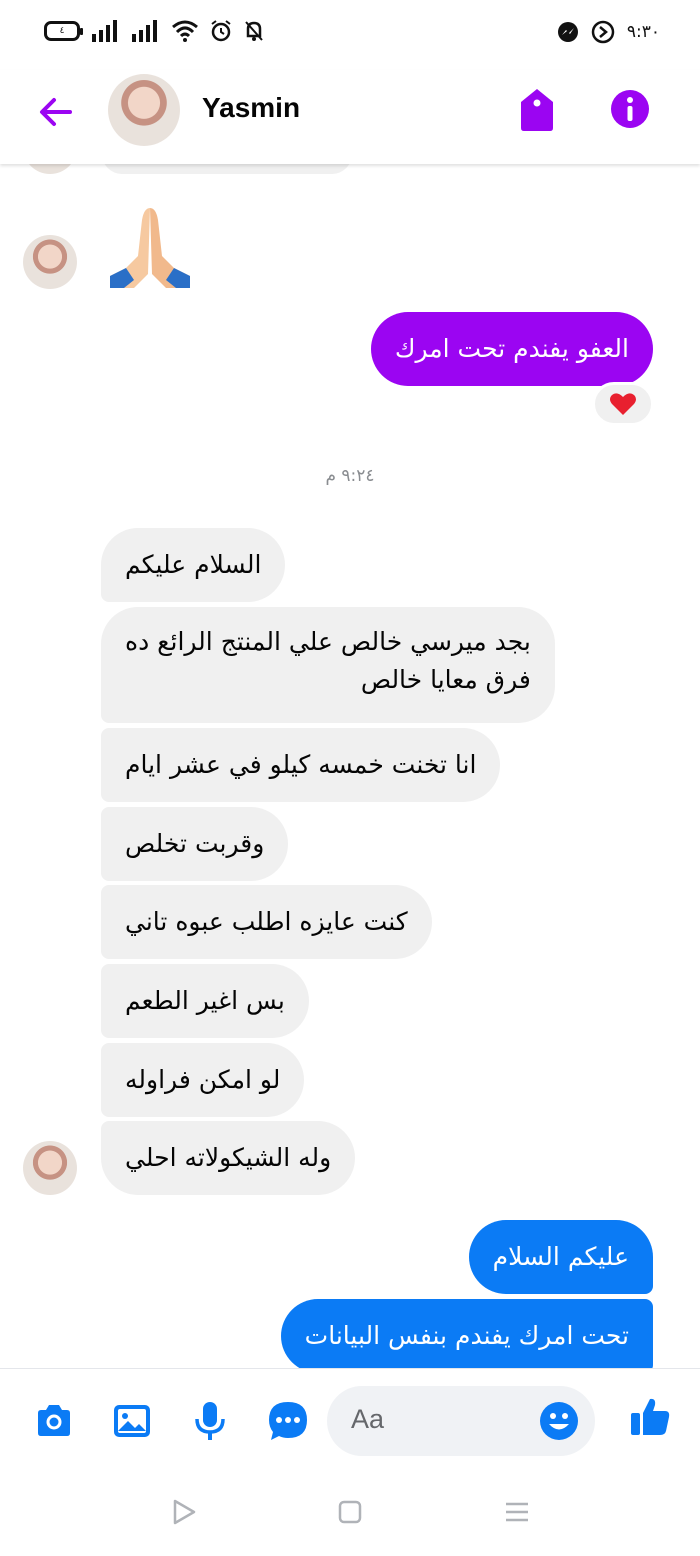  Describe the element at coordinates (203, 1080) in the screenshot. I see `received-message-bubble: لو امكن فراوله` at that location.